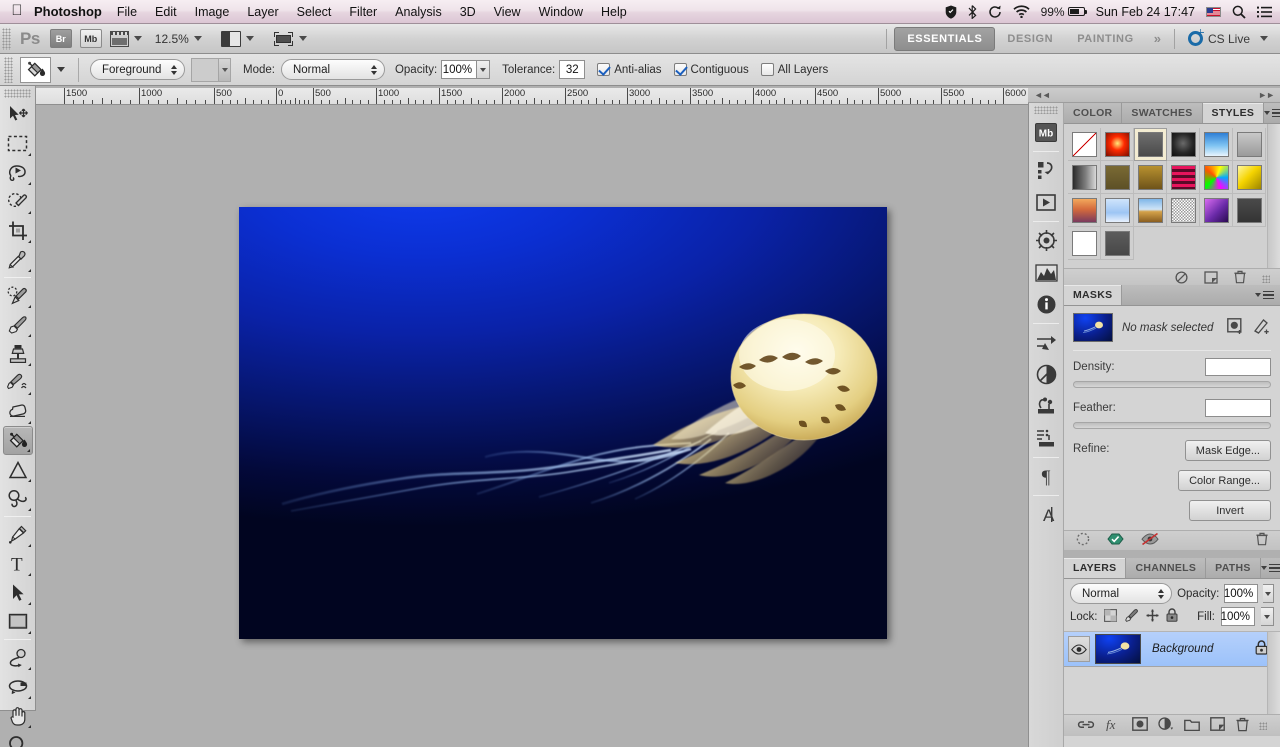  I want to click on anti-alias-checkbox-row: Anti-alias, so click(629, 69).